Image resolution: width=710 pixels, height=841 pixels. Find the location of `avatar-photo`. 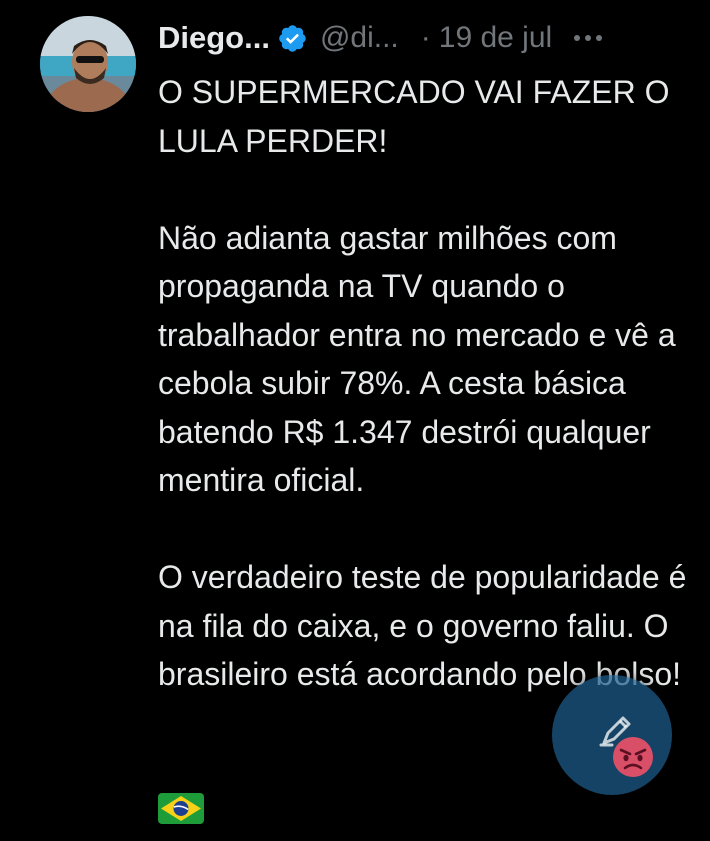

avatar-photo is located at coordinates (88, 64).